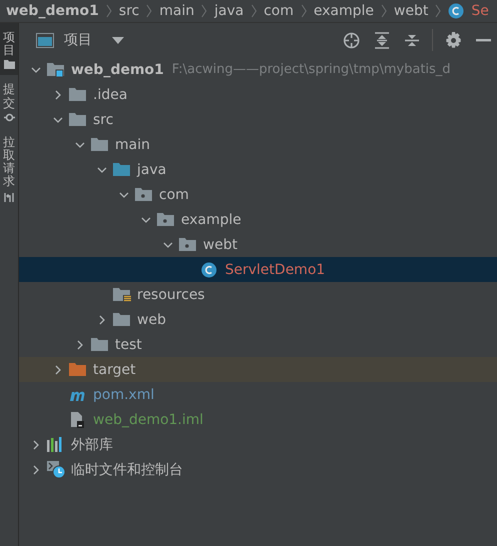  What do you see at coordinates (171, 294) in the screenshot?
I see `tree-item-label: resources` at bounding box center [171, 294].